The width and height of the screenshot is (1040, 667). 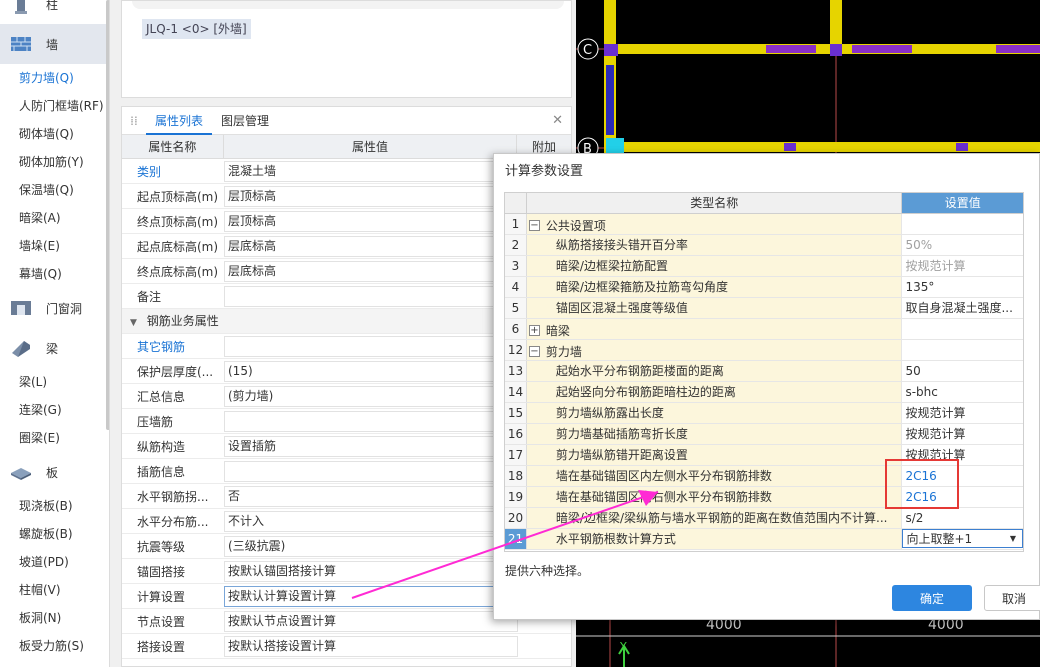 What do you see at coordinates (54, 162) in the screenshot?
I see `nav-item-masonry-rebar: 砌体加筋(Y)` at bounding box center [54, 162].